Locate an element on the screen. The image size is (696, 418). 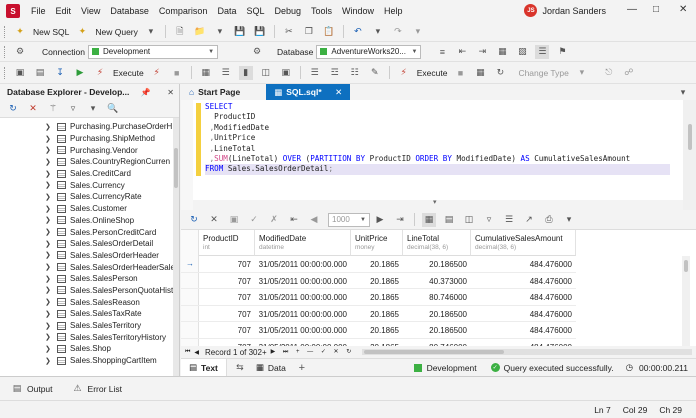
grid-scrollbar is located at coordinates (686, 301).